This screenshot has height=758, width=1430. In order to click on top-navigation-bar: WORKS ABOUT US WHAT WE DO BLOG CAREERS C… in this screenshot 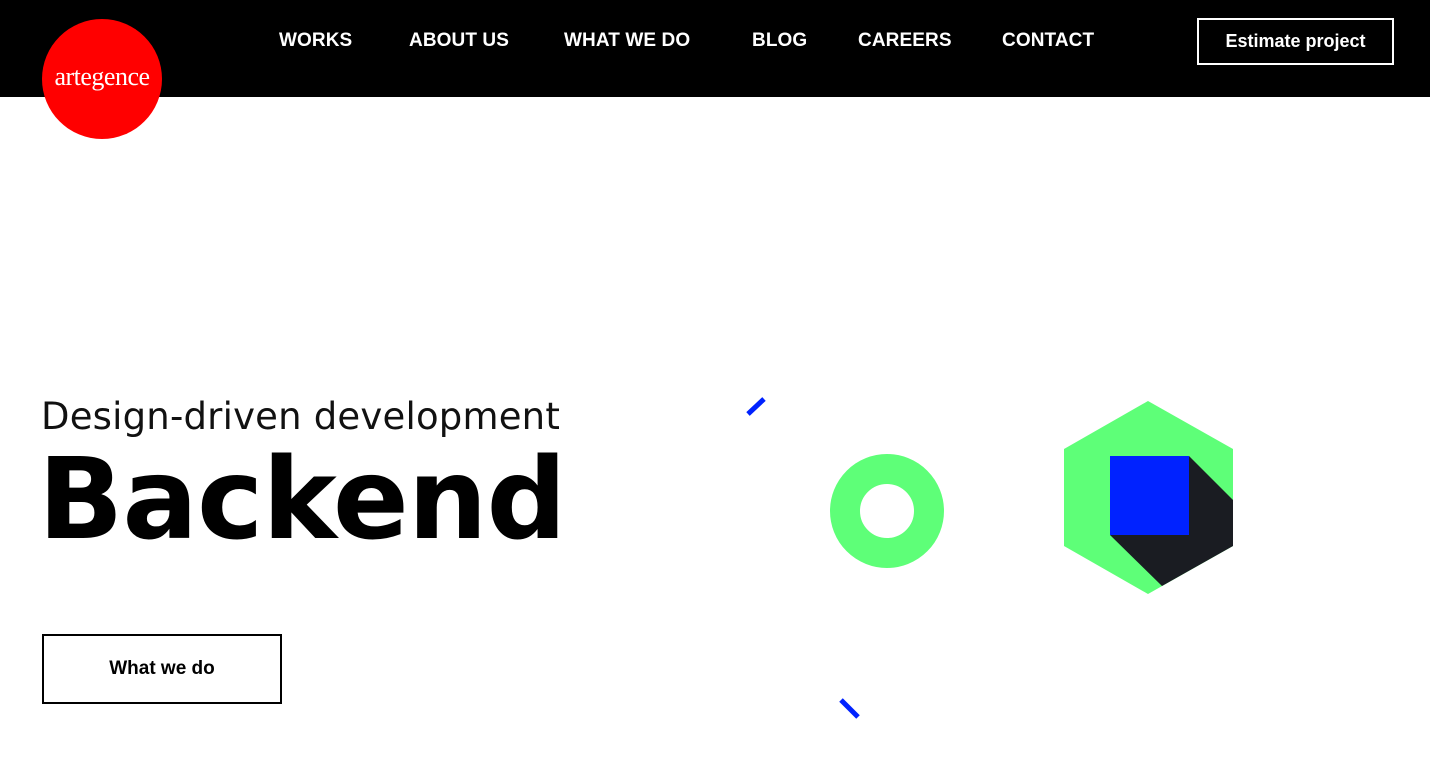, I will do `click(715, 48)`.